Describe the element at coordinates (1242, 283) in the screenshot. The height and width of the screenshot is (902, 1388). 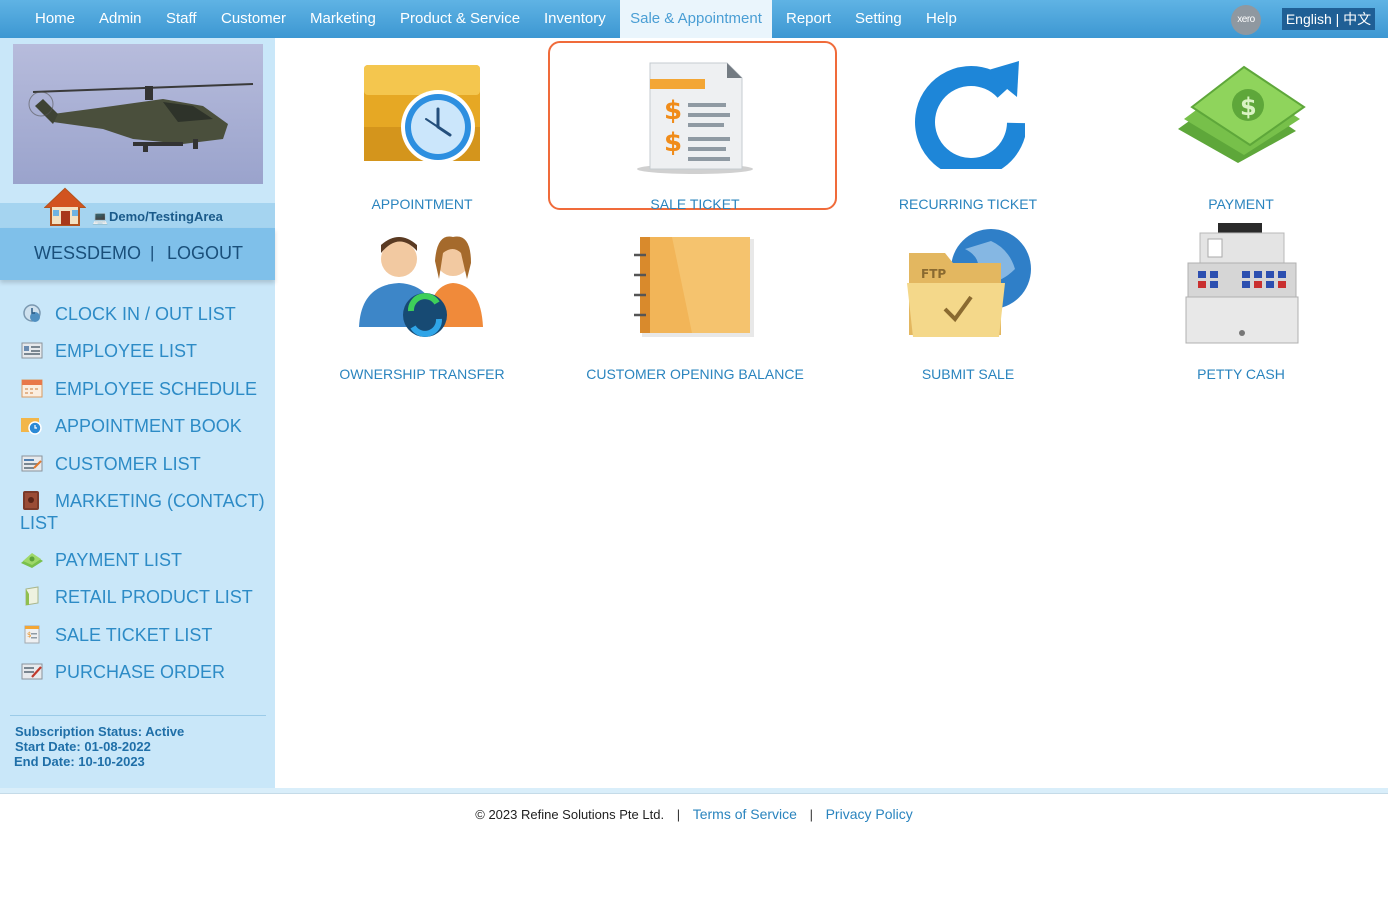
I see `cash-register-icon` at that location.